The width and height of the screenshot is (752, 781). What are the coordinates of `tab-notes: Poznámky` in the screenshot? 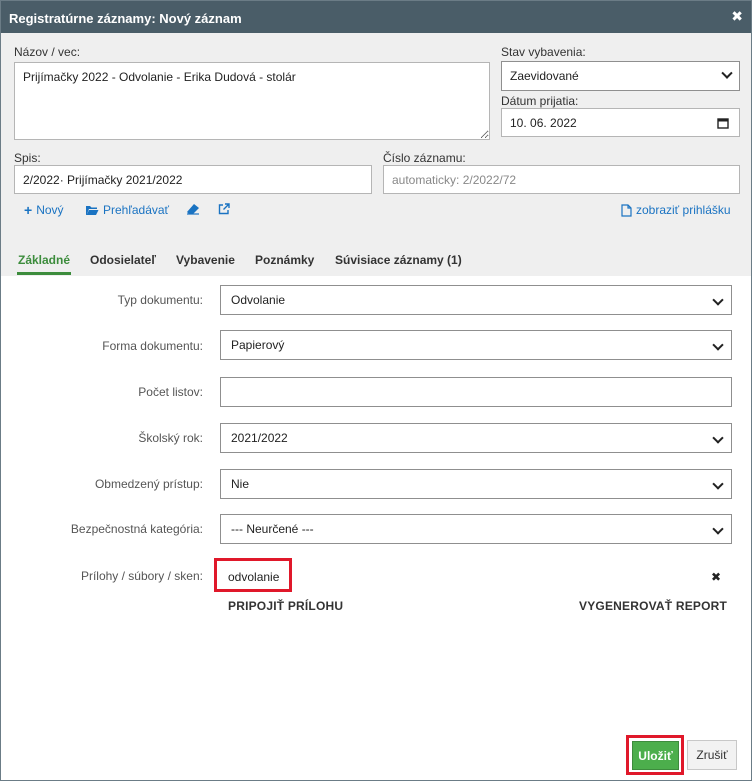 It's located at (284, 260).